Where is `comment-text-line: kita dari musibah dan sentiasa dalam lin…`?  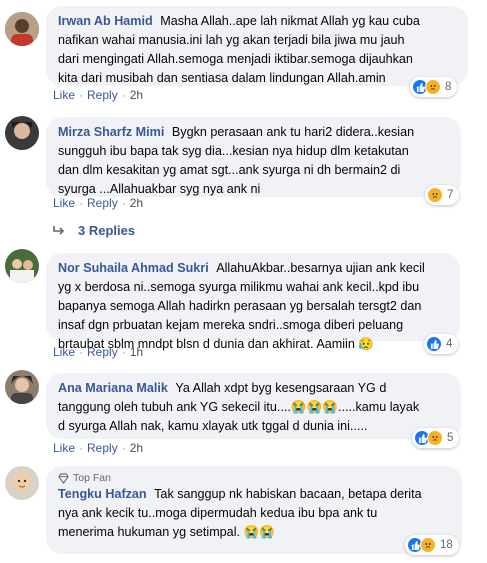 comment-text-line: kita dari musibah dan sentiasa dalam lin… is located at coordinates (222, 78).